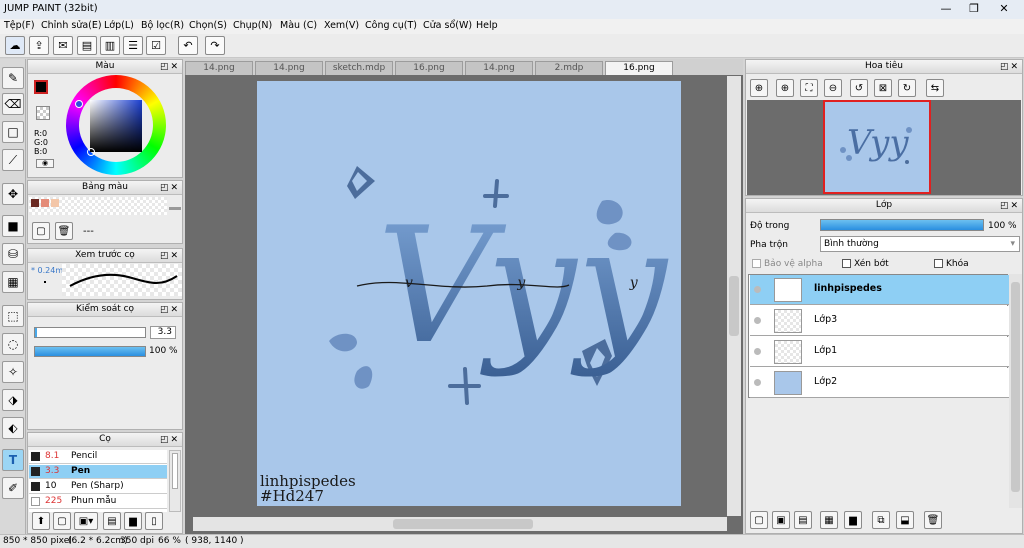 Image resolution: width=1024 pixels, height=548 pixels. Describe the element at coordinates (163, 332) in the screenshot. I see `brush-size-value: 3.3` at that location.